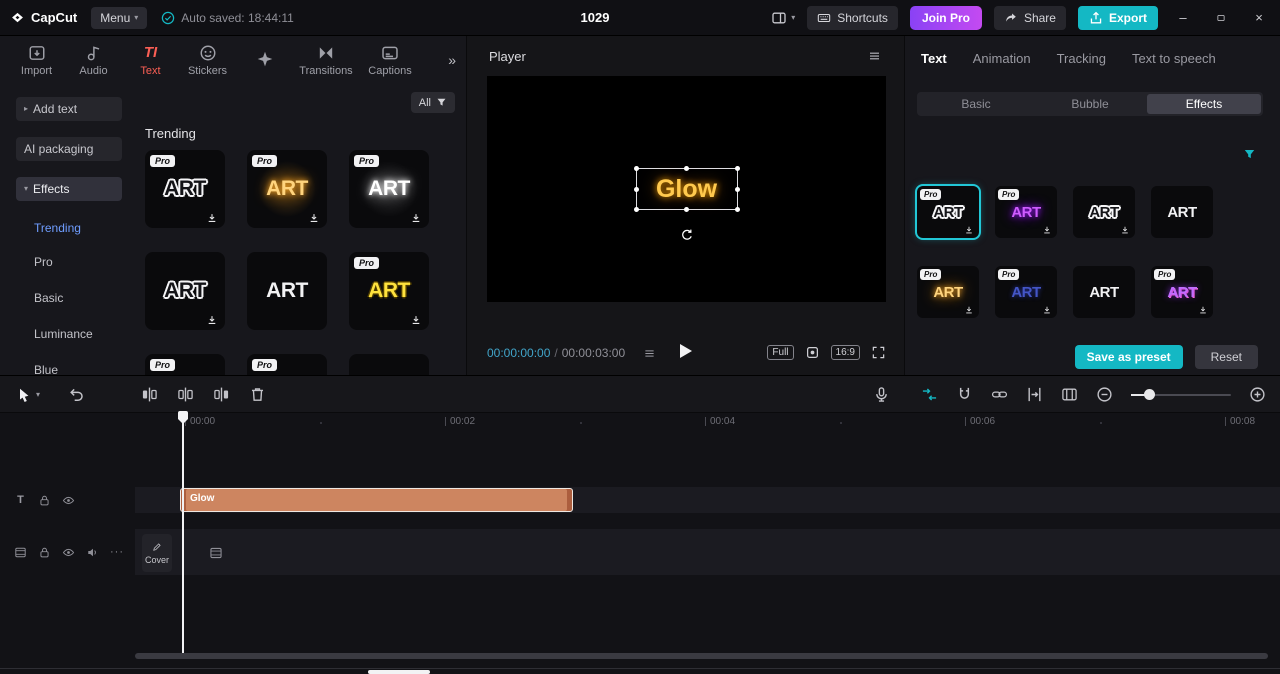  I want to click on zoom-slider-knob, so click(1149, 394).